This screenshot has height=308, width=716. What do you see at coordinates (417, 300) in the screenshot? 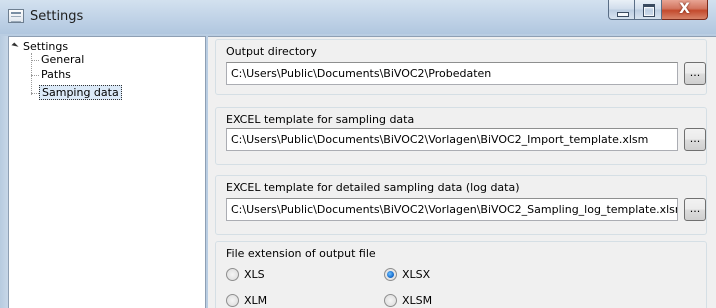
I see `radio-xlsm-label: XLSM` at bounding box center [417, 300].